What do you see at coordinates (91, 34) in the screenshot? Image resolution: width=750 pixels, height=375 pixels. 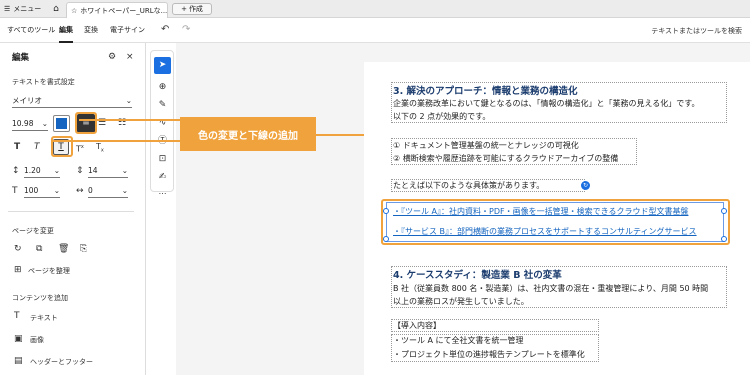 I see `tab-convert: 変換` at bounding box center [91, 34].